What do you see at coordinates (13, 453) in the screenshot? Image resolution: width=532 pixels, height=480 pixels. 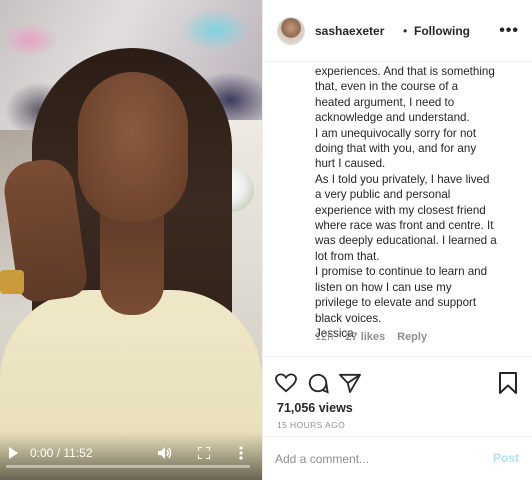 I see `play-icon` at bounding box center [13, 453].